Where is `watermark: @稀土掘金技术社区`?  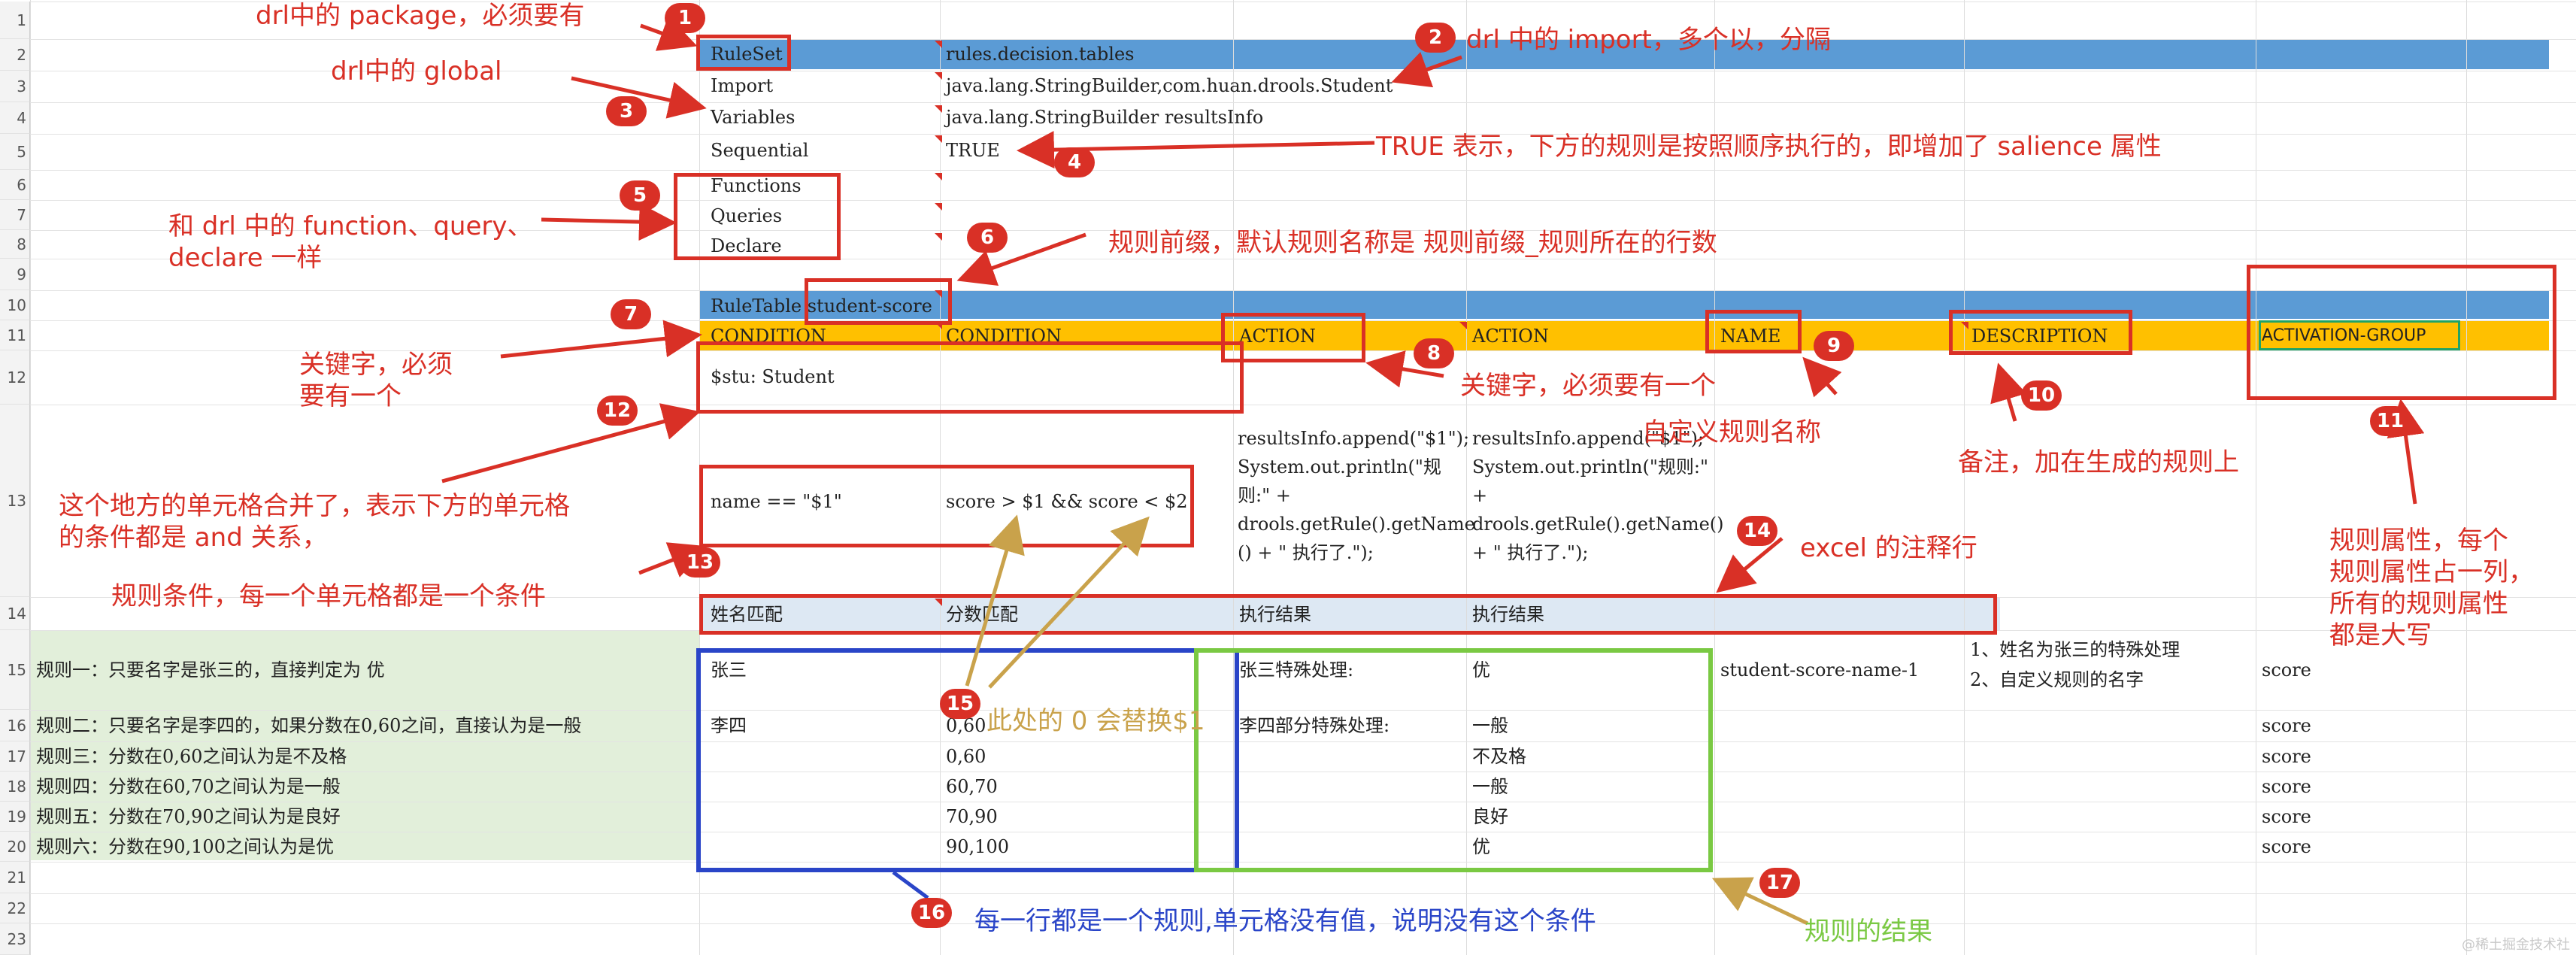
watermark: @稀土掘金技术社区 is located at coordinates (2516, 945).